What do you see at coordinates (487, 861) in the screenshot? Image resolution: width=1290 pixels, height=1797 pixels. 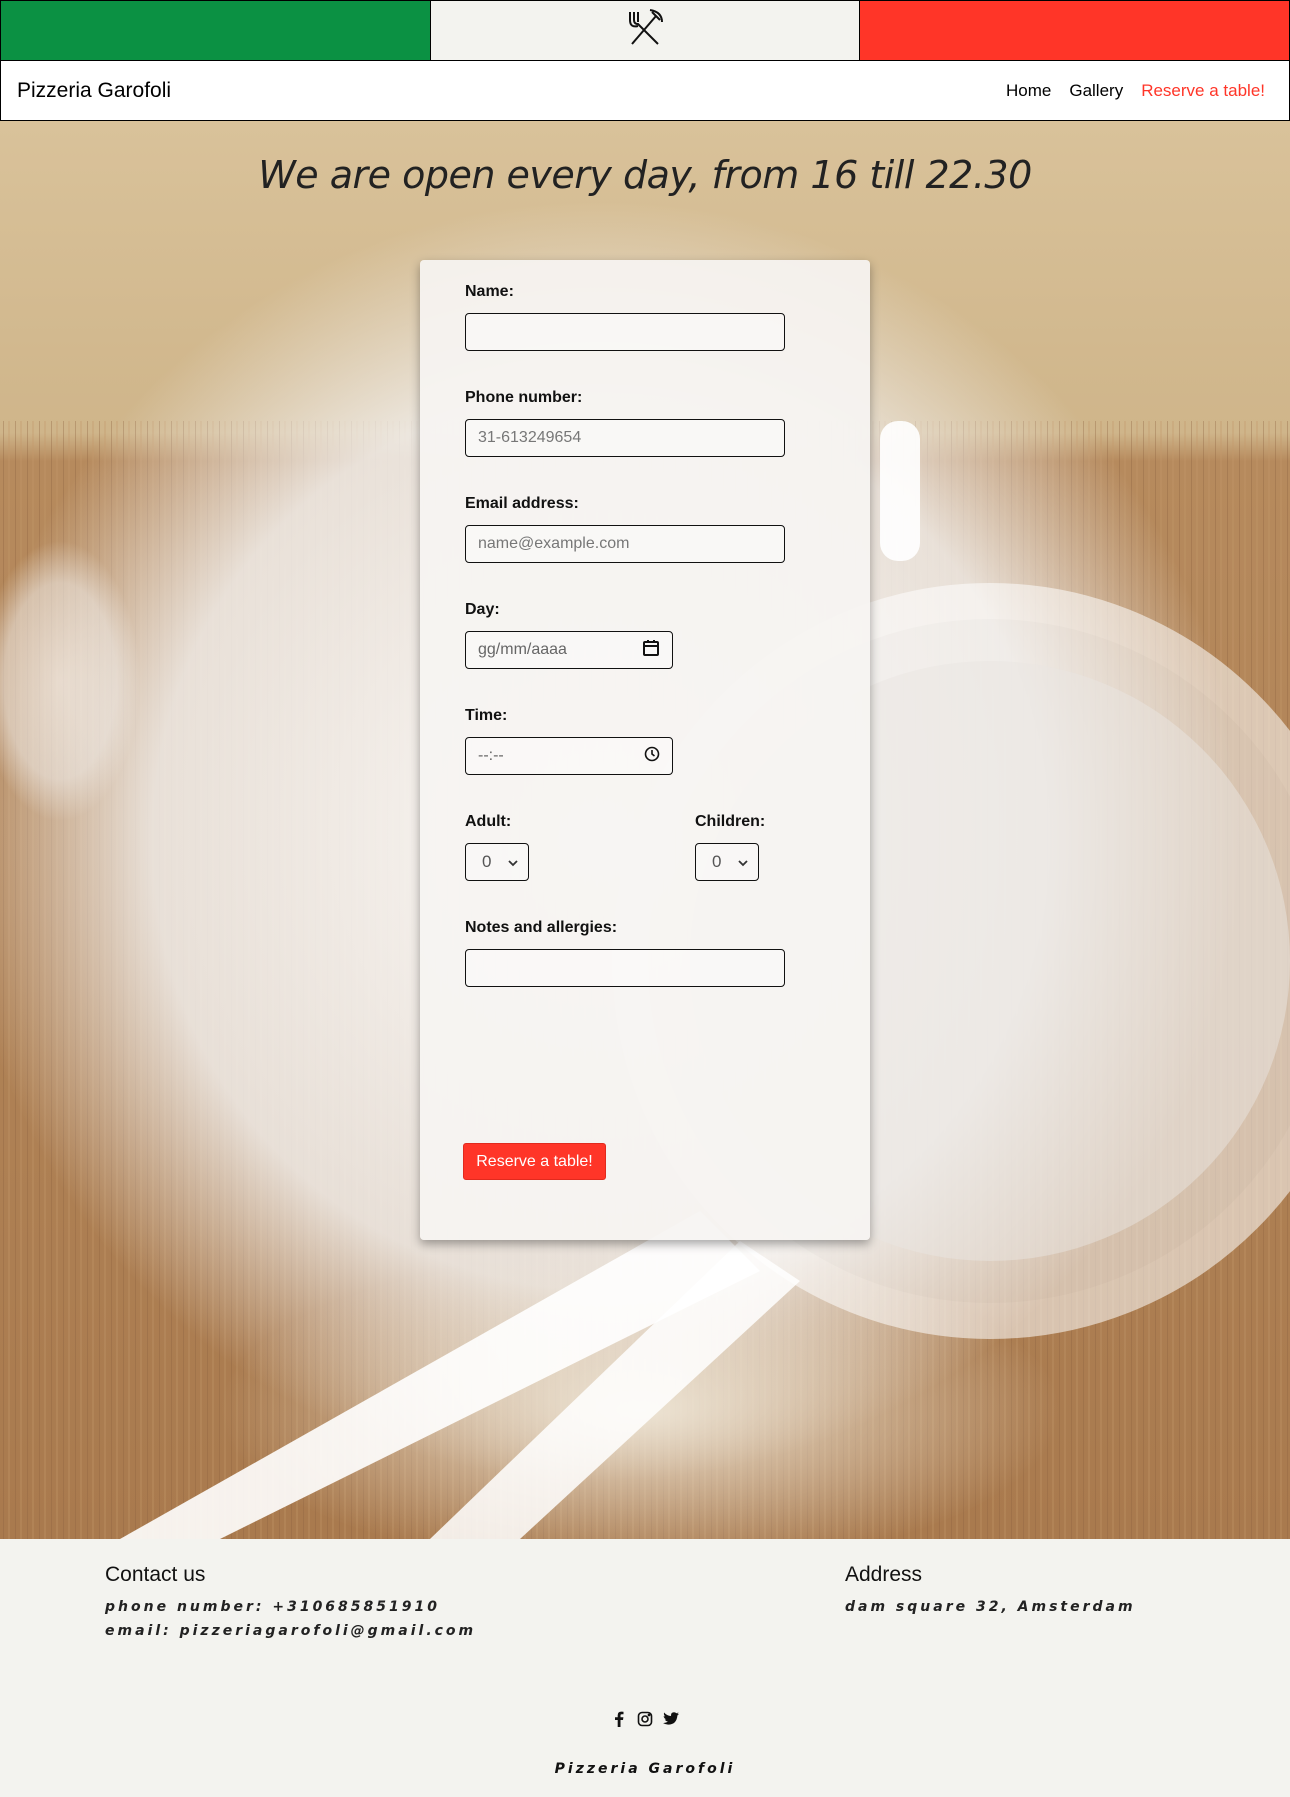 I see `adult-value: 0` at bounding box center [487, 861].